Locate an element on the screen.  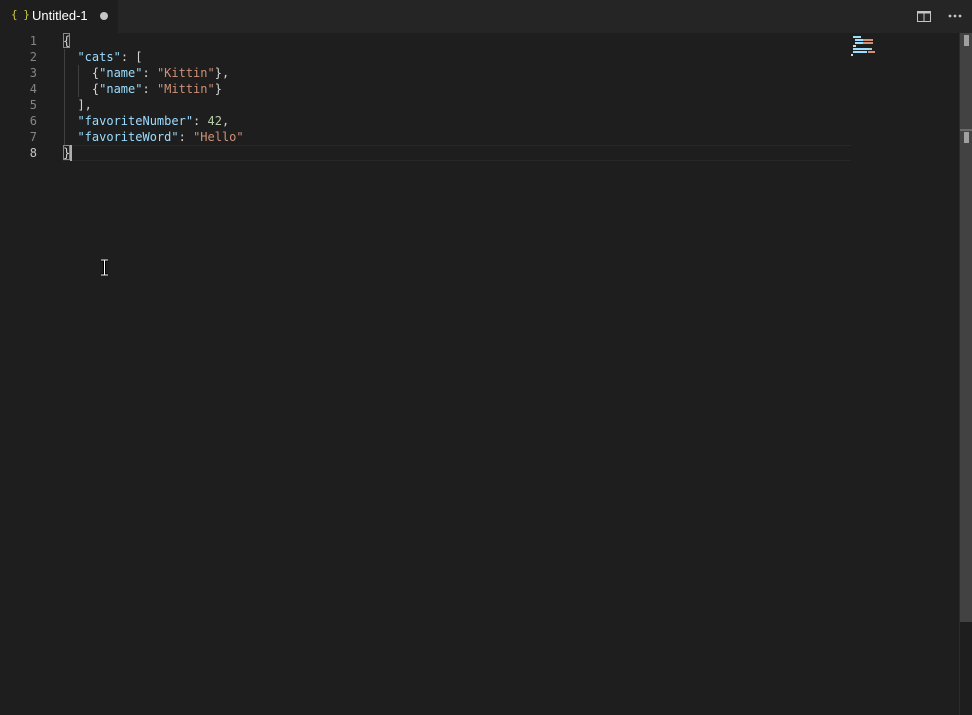
mouse-ibeam-cursor-icon is located at coordinates (104, 267).